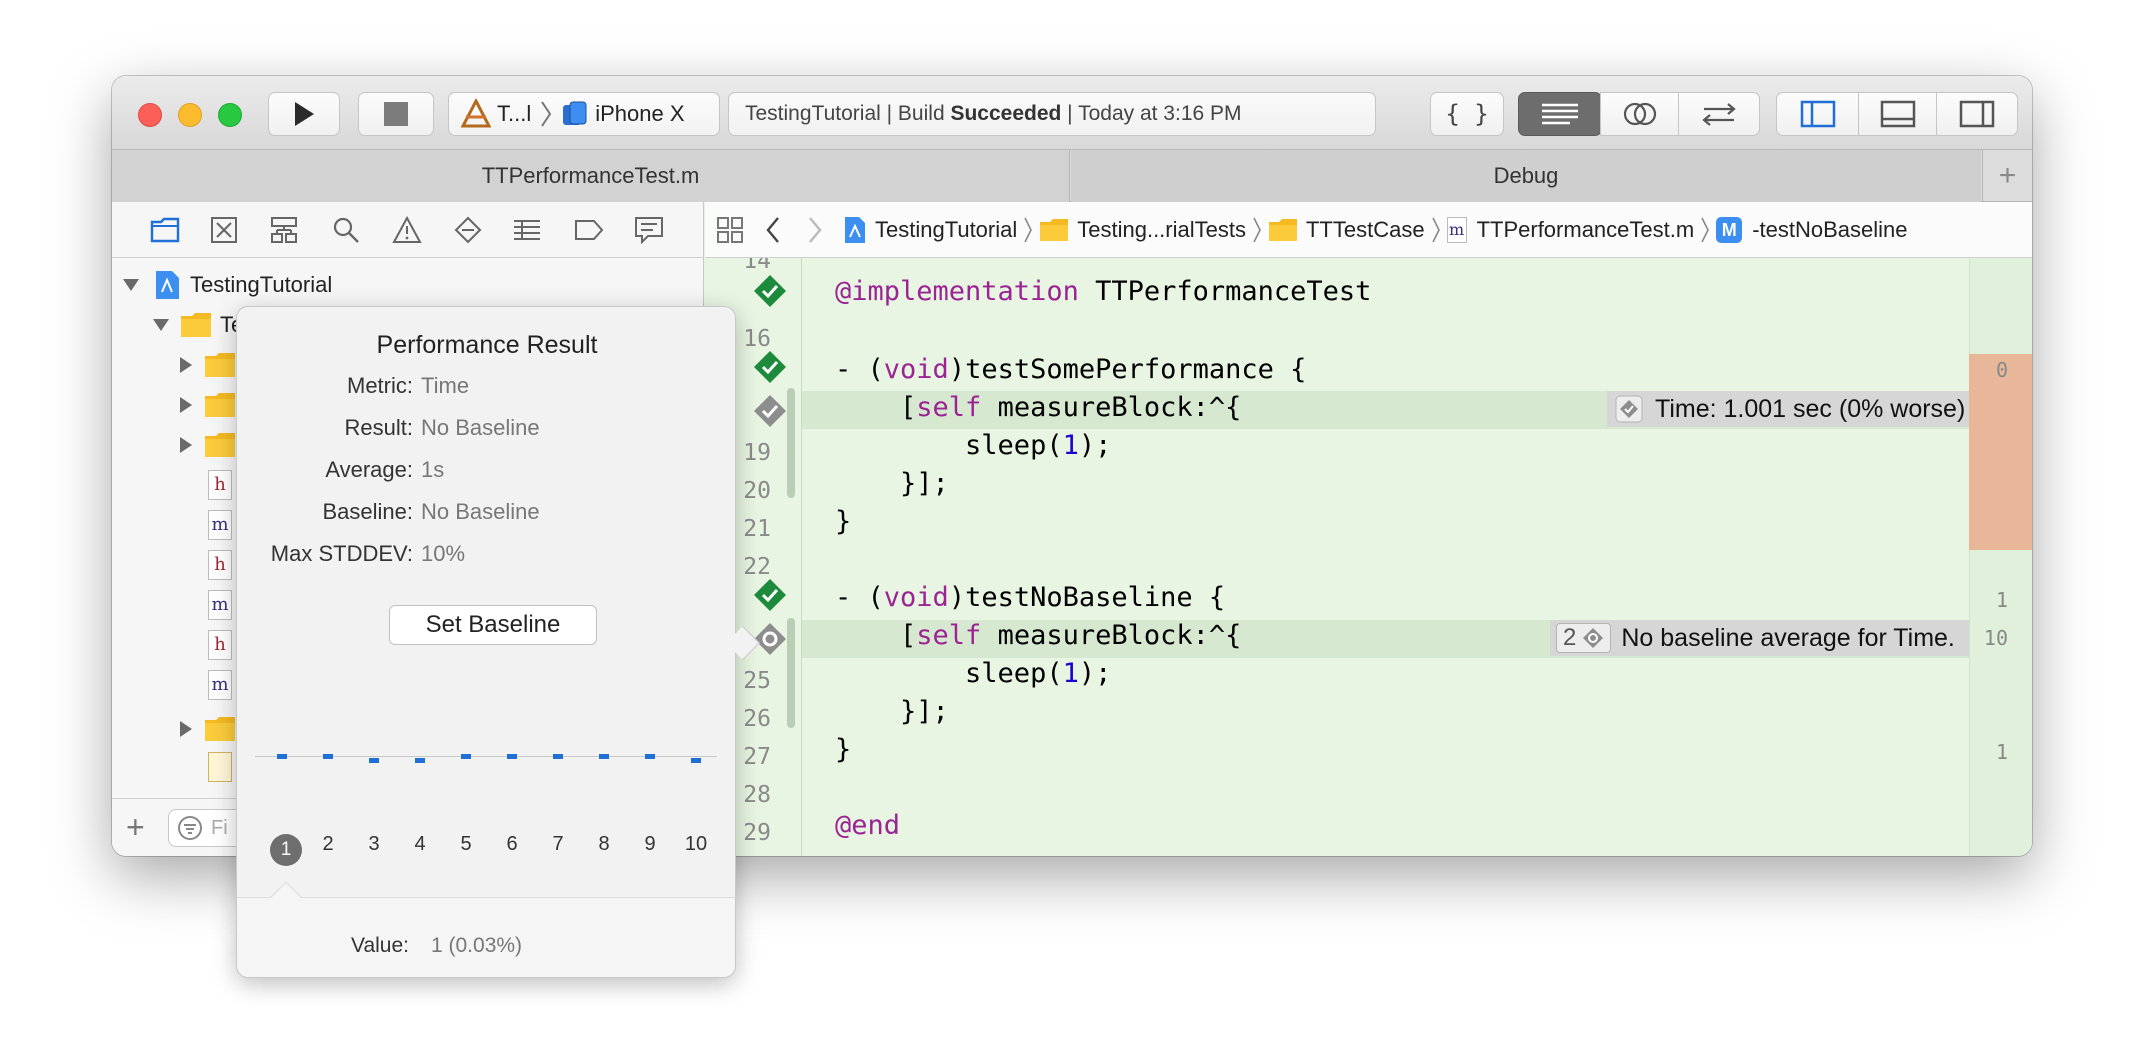 This screenshot has height=1056, width=2144. Describe the element at coordinates (480, 511) in the screenshot. I see `baseline-value: No Baseline` at that location.